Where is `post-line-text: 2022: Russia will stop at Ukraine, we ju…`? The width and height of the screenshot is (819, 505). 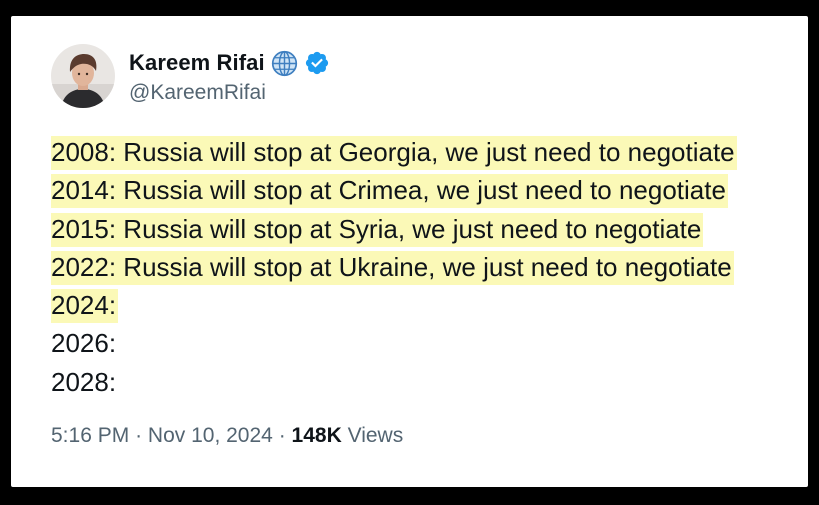
post-line-text: 2022: Russia will stop at Ukraine, we ju… is located at coordinates (392, 267).